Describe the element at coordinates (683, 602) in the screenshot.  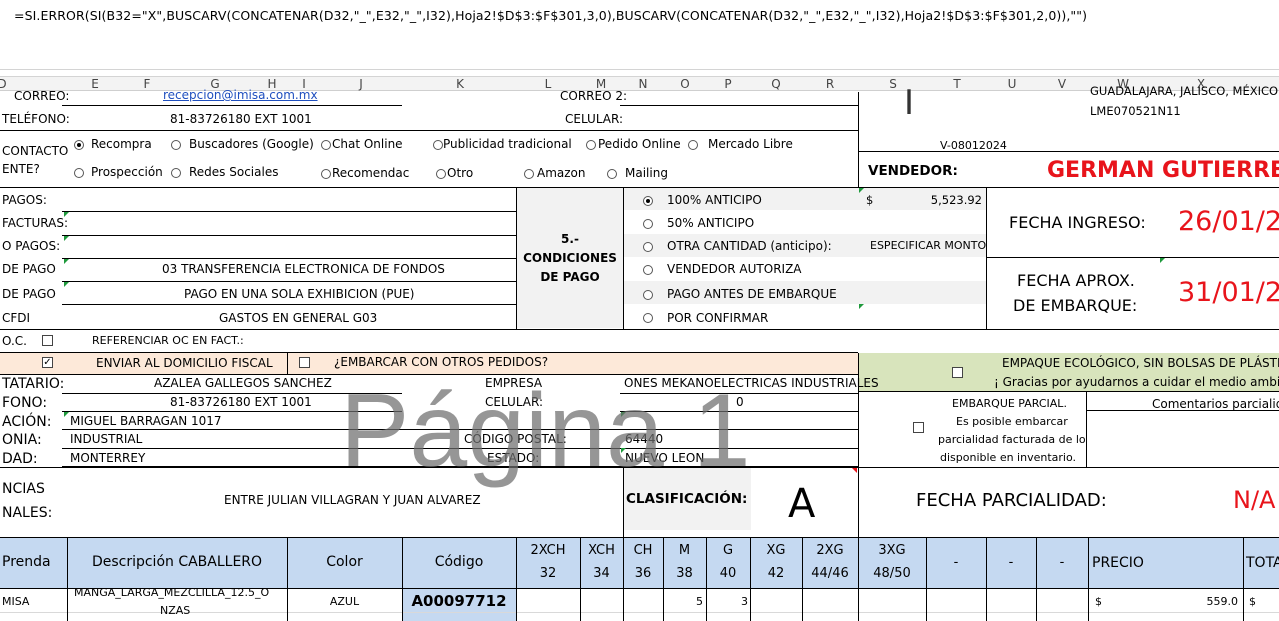
I see `row-qty-m: 5` at that location.